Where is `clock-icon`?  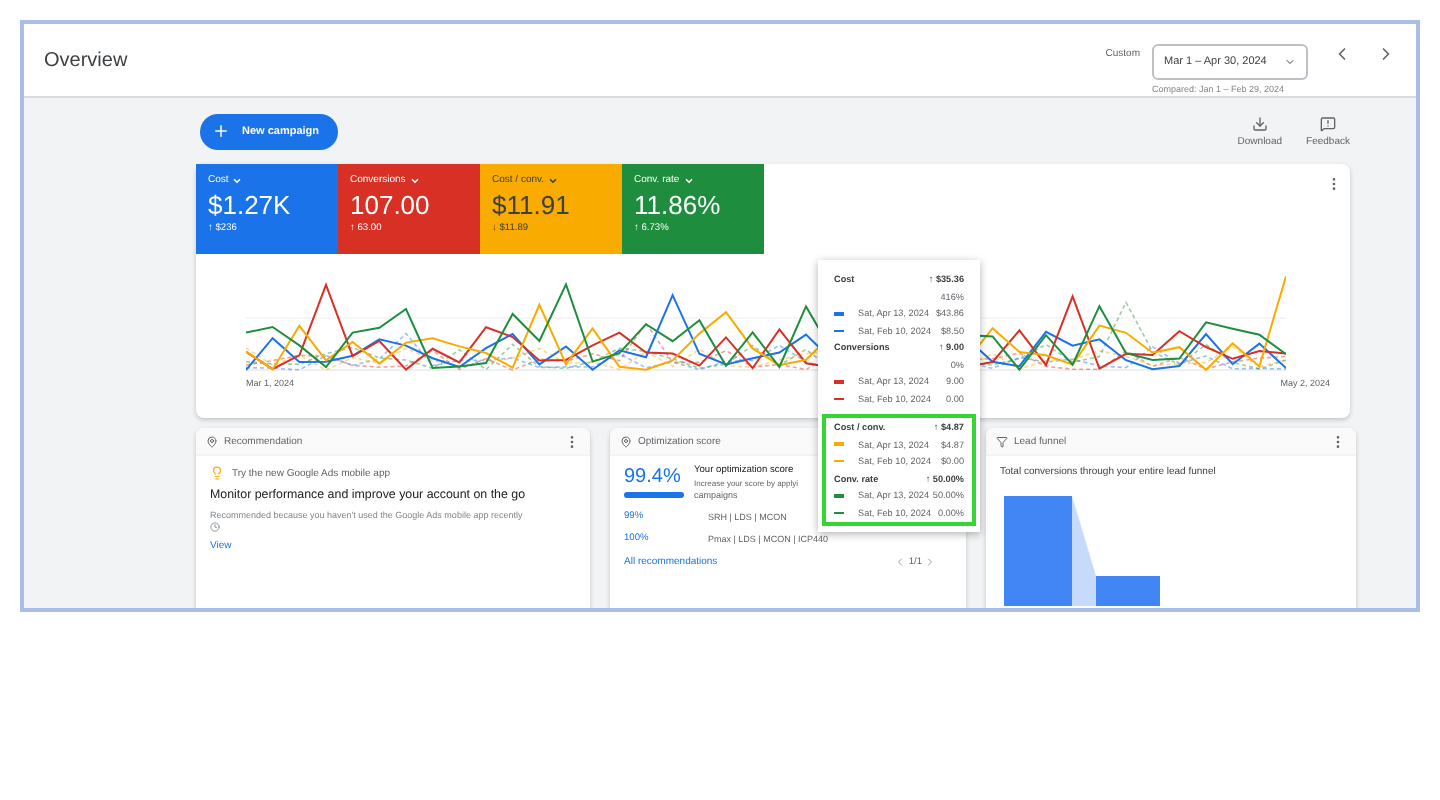 clock-icon is located at coordinates (215, 527).